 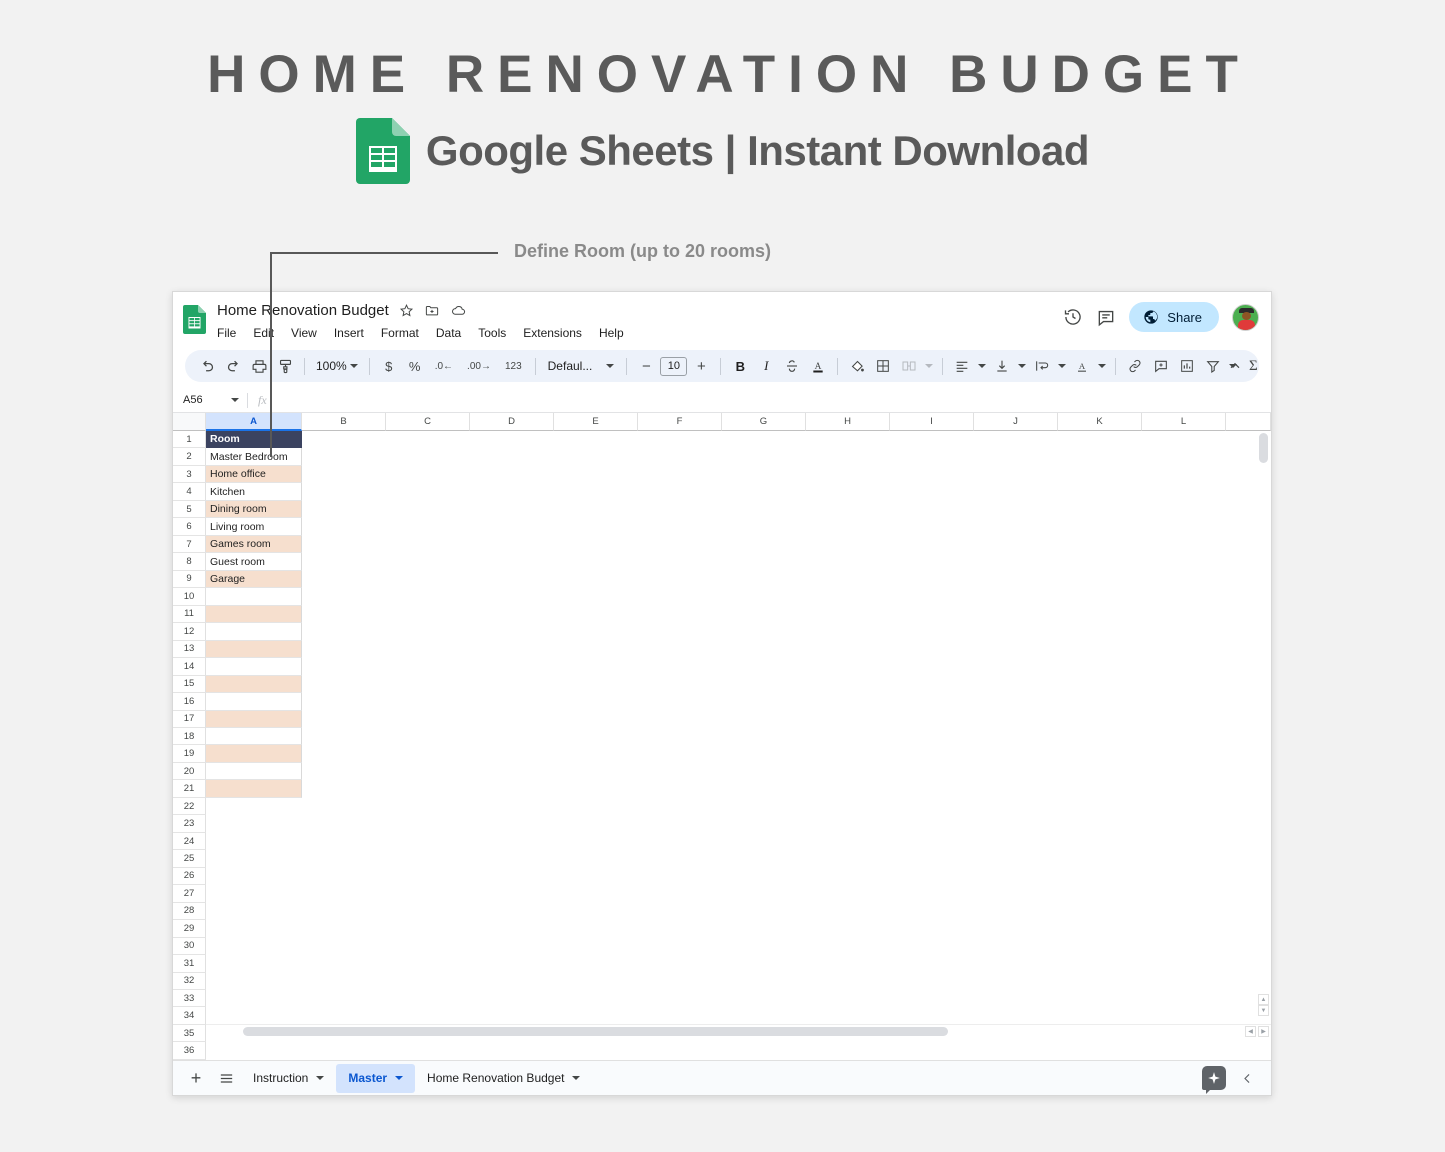 What do you see at coordinates (1082, 366) in the screenshot?
I see `text-rotation-icon: A` at bounding box center [1082, 366].